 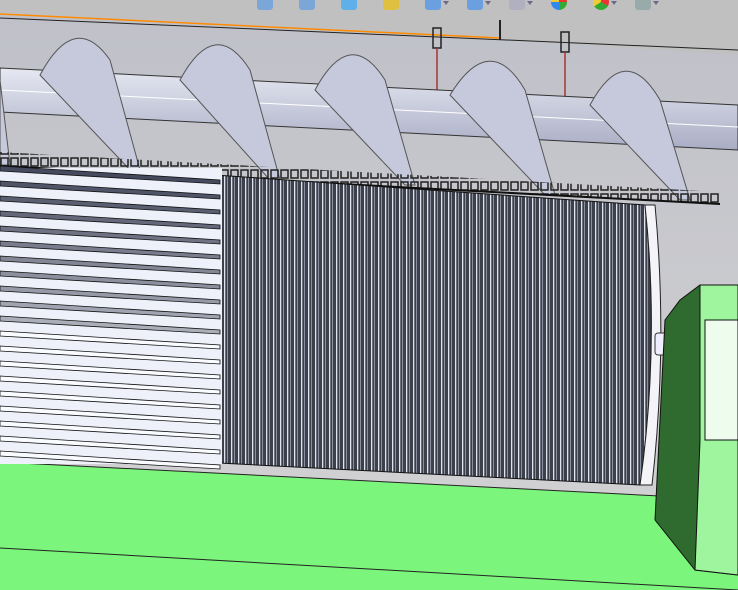 I want to click on hide-show-items-button, so click(x=522, y=6).